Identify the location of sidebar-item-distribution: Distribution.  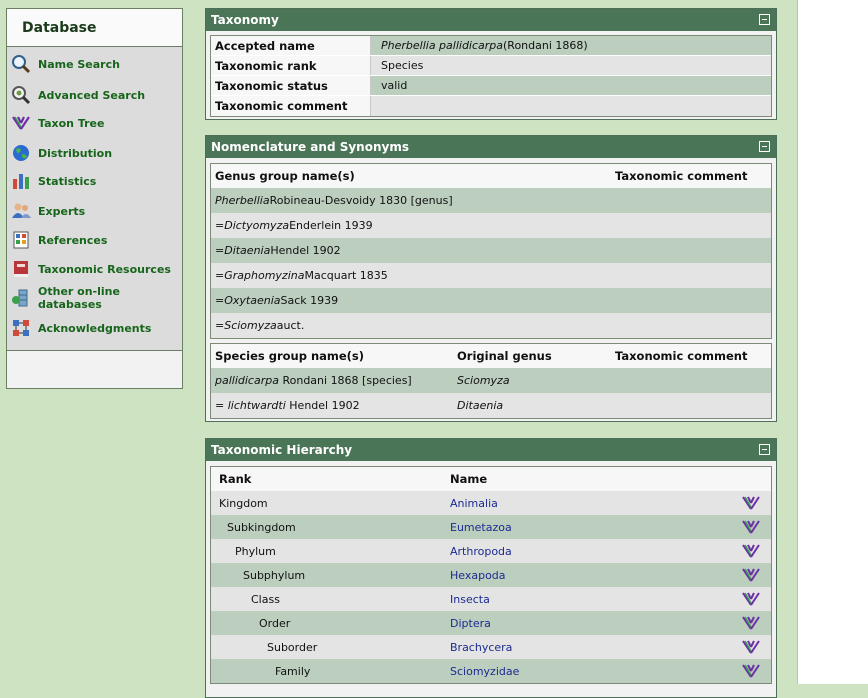
(61, 153).